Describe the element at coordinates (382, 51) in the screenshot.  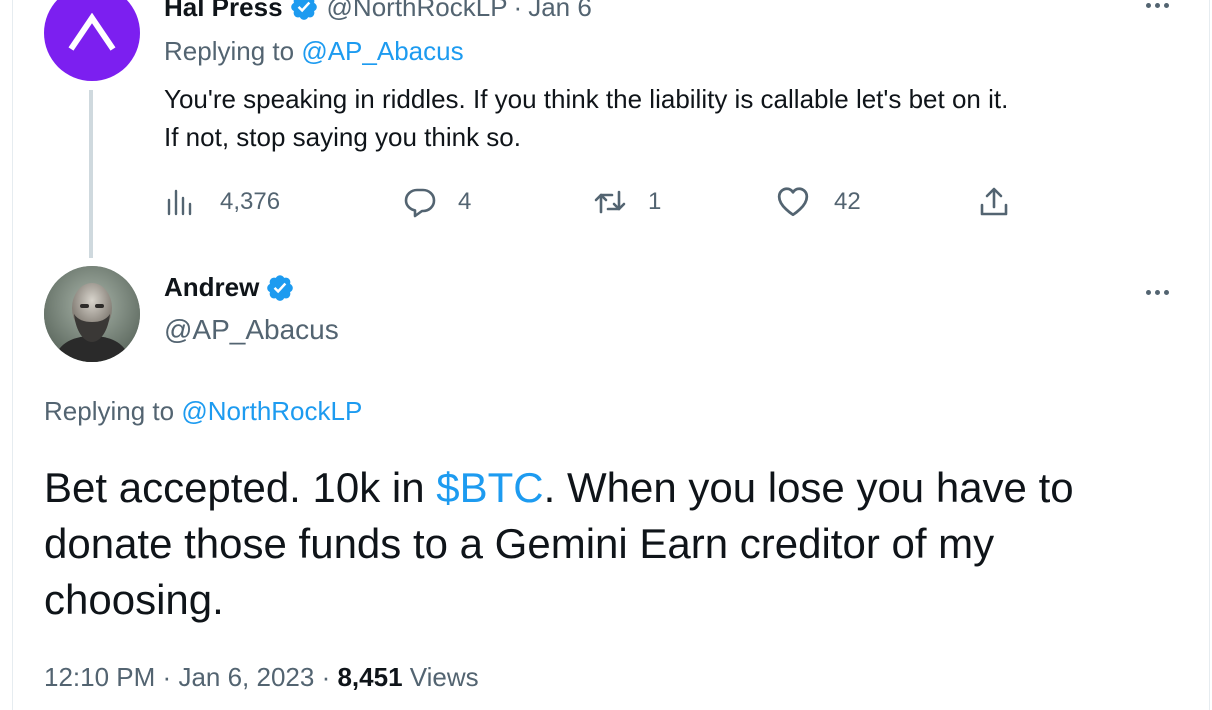
I see `replying-to-link: @AP_Abacus` at that location.